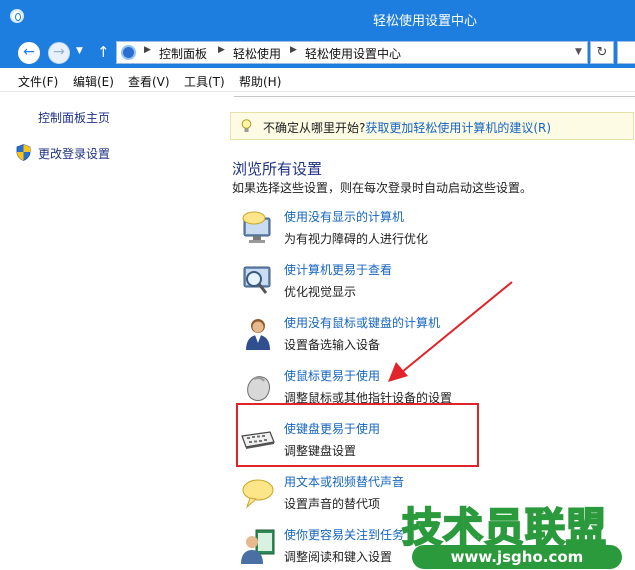 This screenshot has height=570, width=635. Describe the element at coordinates (513, 532) in the screenshot. I see `watermark-logo: 技术员联盟 www.jsgho.com` at that location.